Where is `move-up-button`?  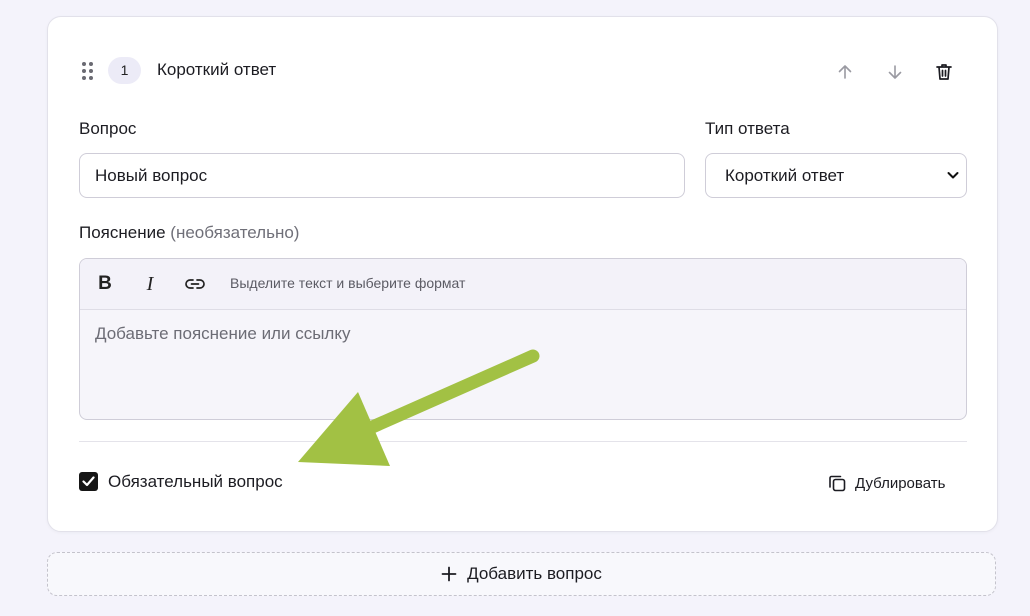 move-up-button is located at coordinates (845, 72).